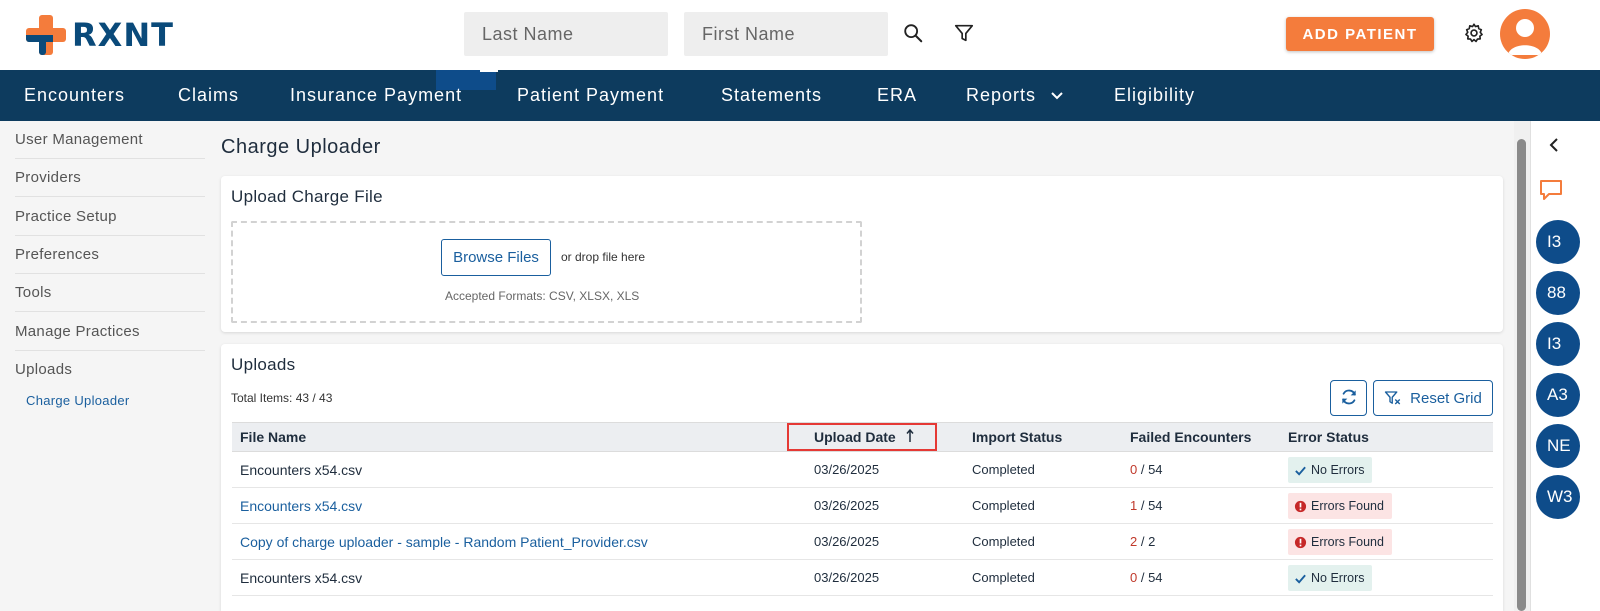 This screenshot has height=611, width=1600. I want to click on top-header: RXNT ADD PATIENT, so click(800, 35).